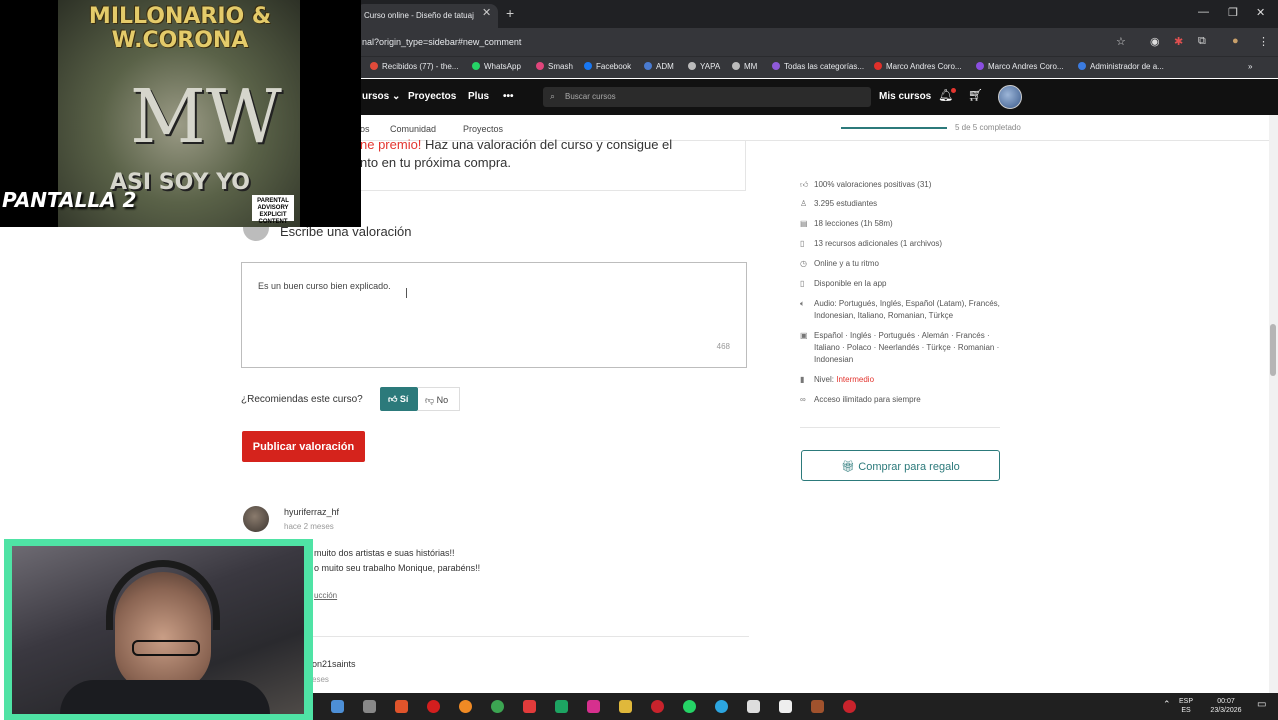  Describe the element at coordinates (1186, 706) in the screenshot. I see `input-language: ESP ES` at that location.